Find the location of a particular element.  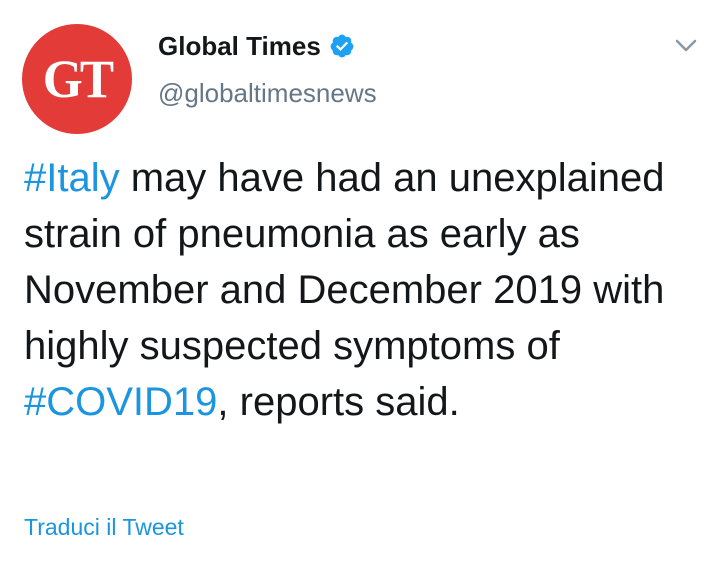

global-times-logo: GT is located at coordinates (78, 79).